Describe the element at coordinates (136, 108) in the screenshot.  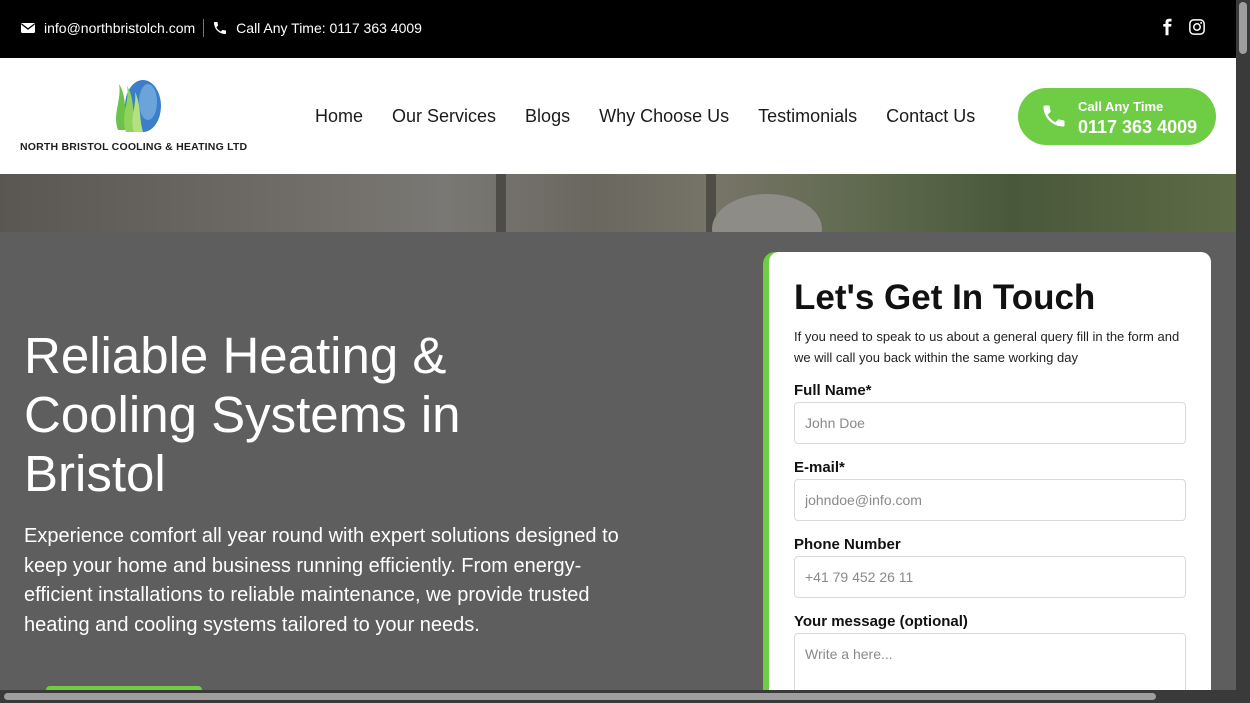
I see `logo-icon` at that location.